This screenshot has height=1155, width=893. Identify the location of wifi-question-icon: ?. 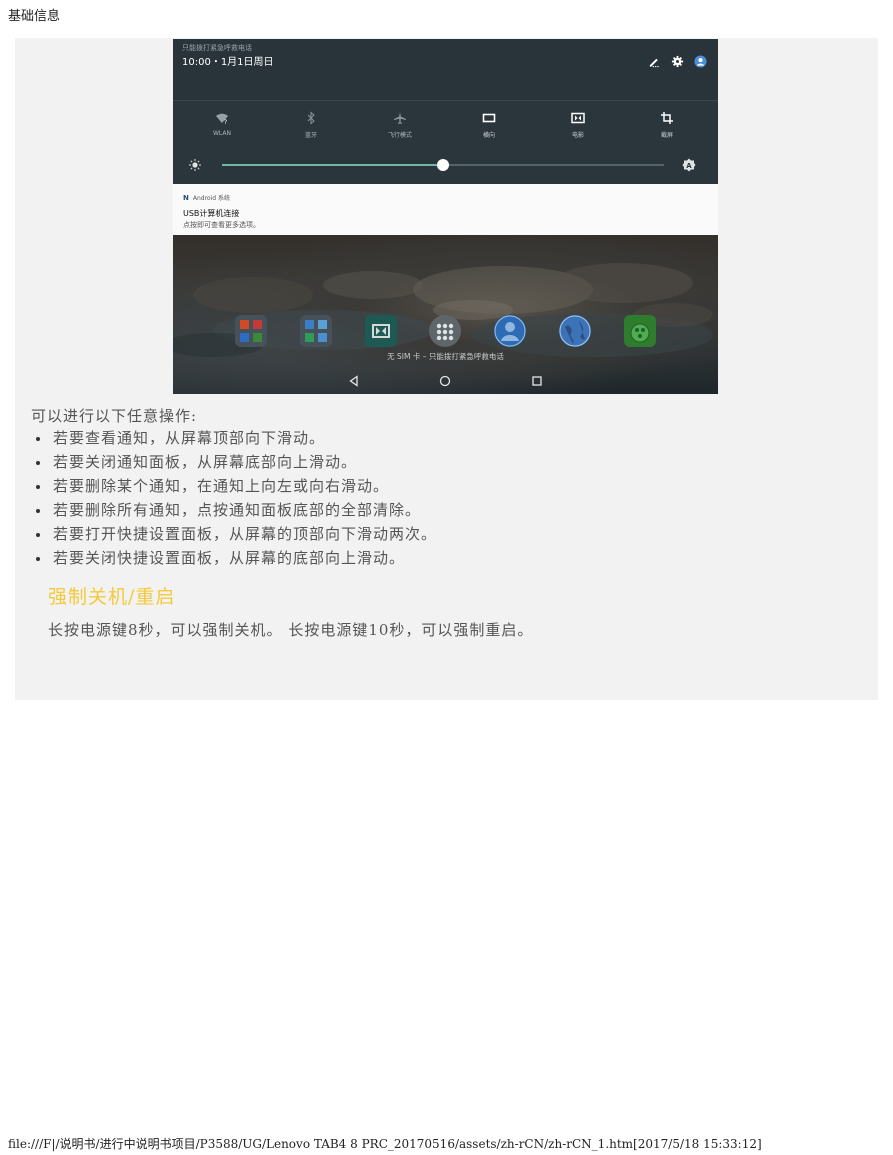
(222, 119).